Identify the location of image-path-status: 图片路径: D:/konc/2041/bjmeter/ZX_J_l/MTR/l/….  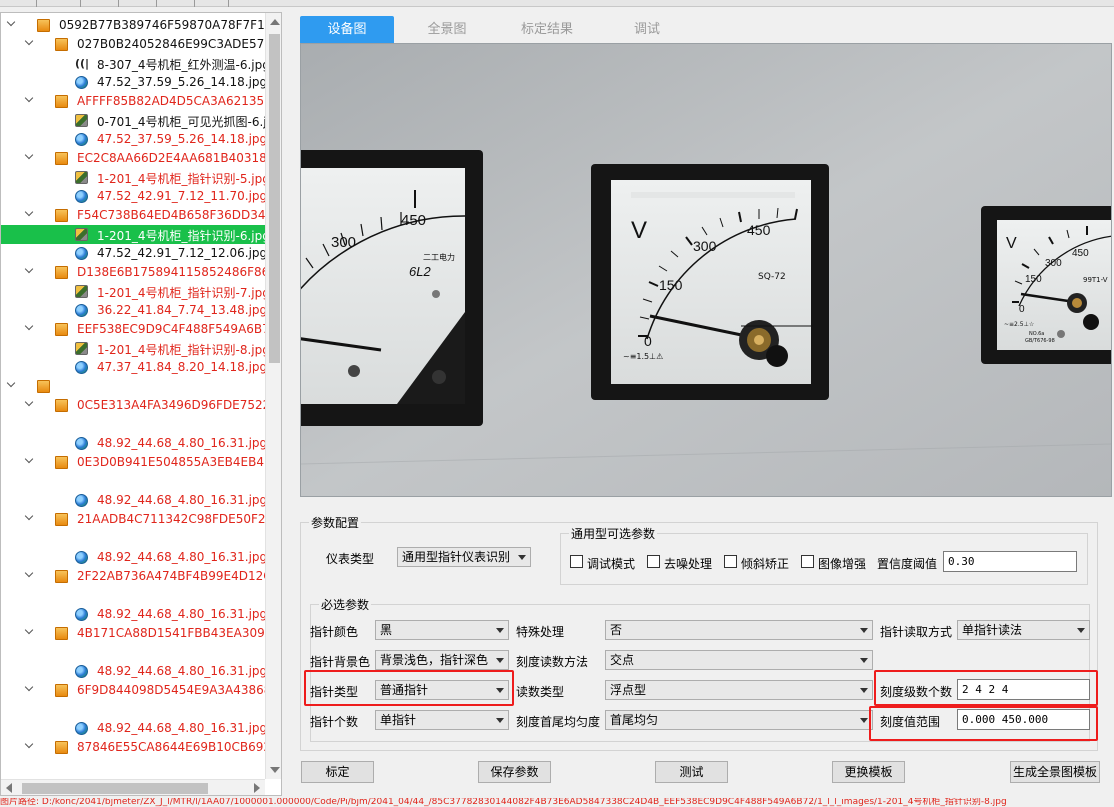
(503, 802).